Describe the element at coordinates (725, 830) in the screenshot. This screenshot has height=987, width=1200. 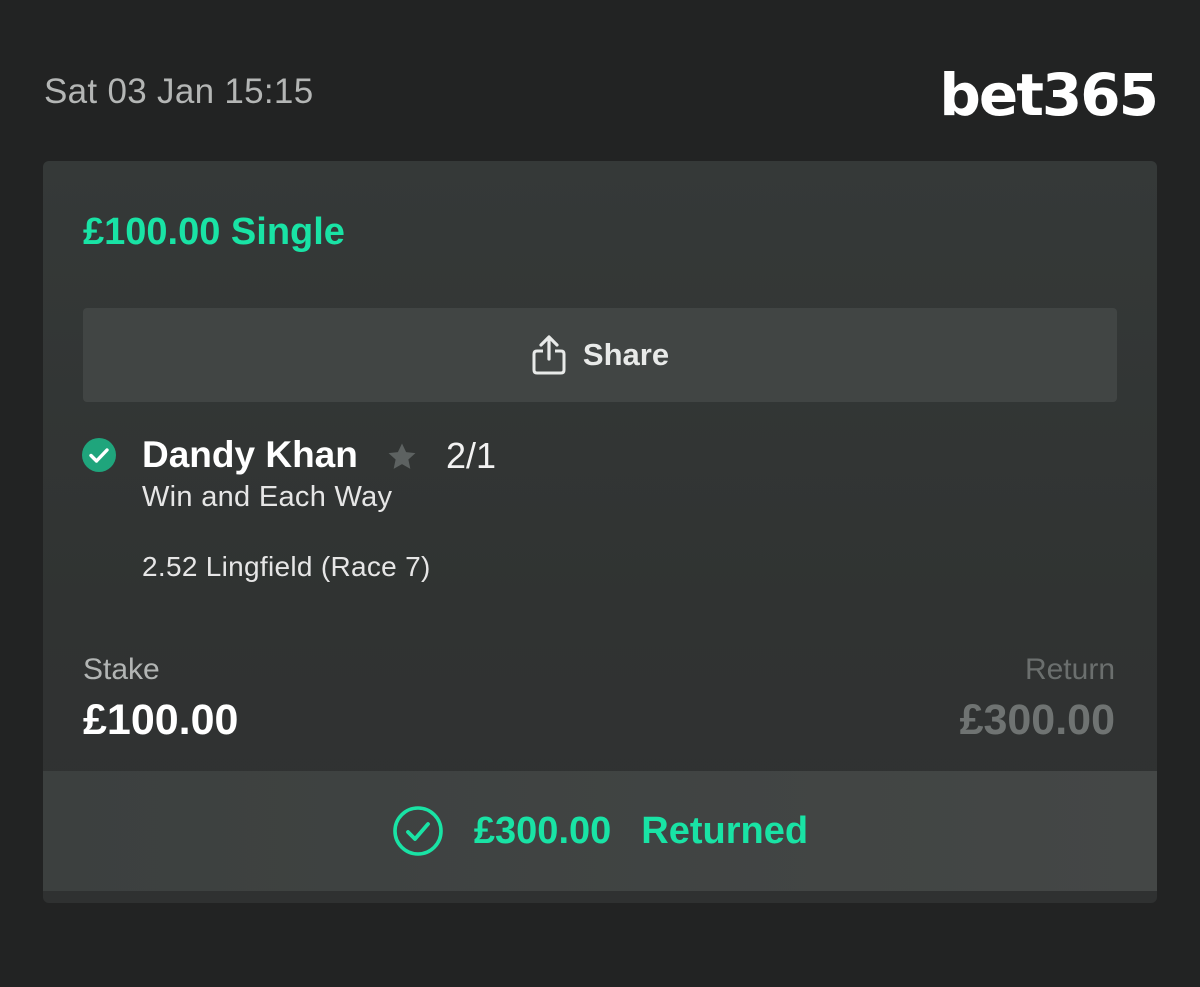
I see `returned-label: Returned` at that location.